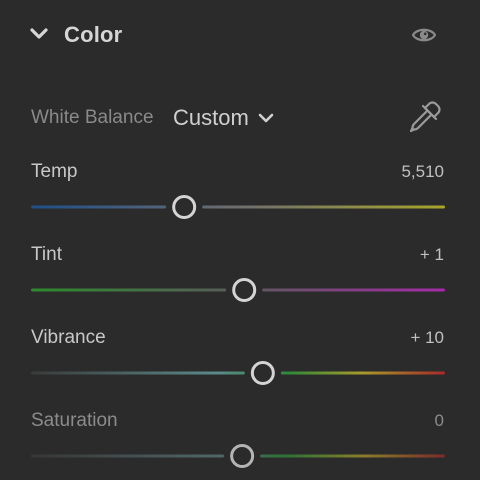 This screenshot has width=480, height=480. I want to click on white-balance-dropdown: Custom, so click(224, 118).